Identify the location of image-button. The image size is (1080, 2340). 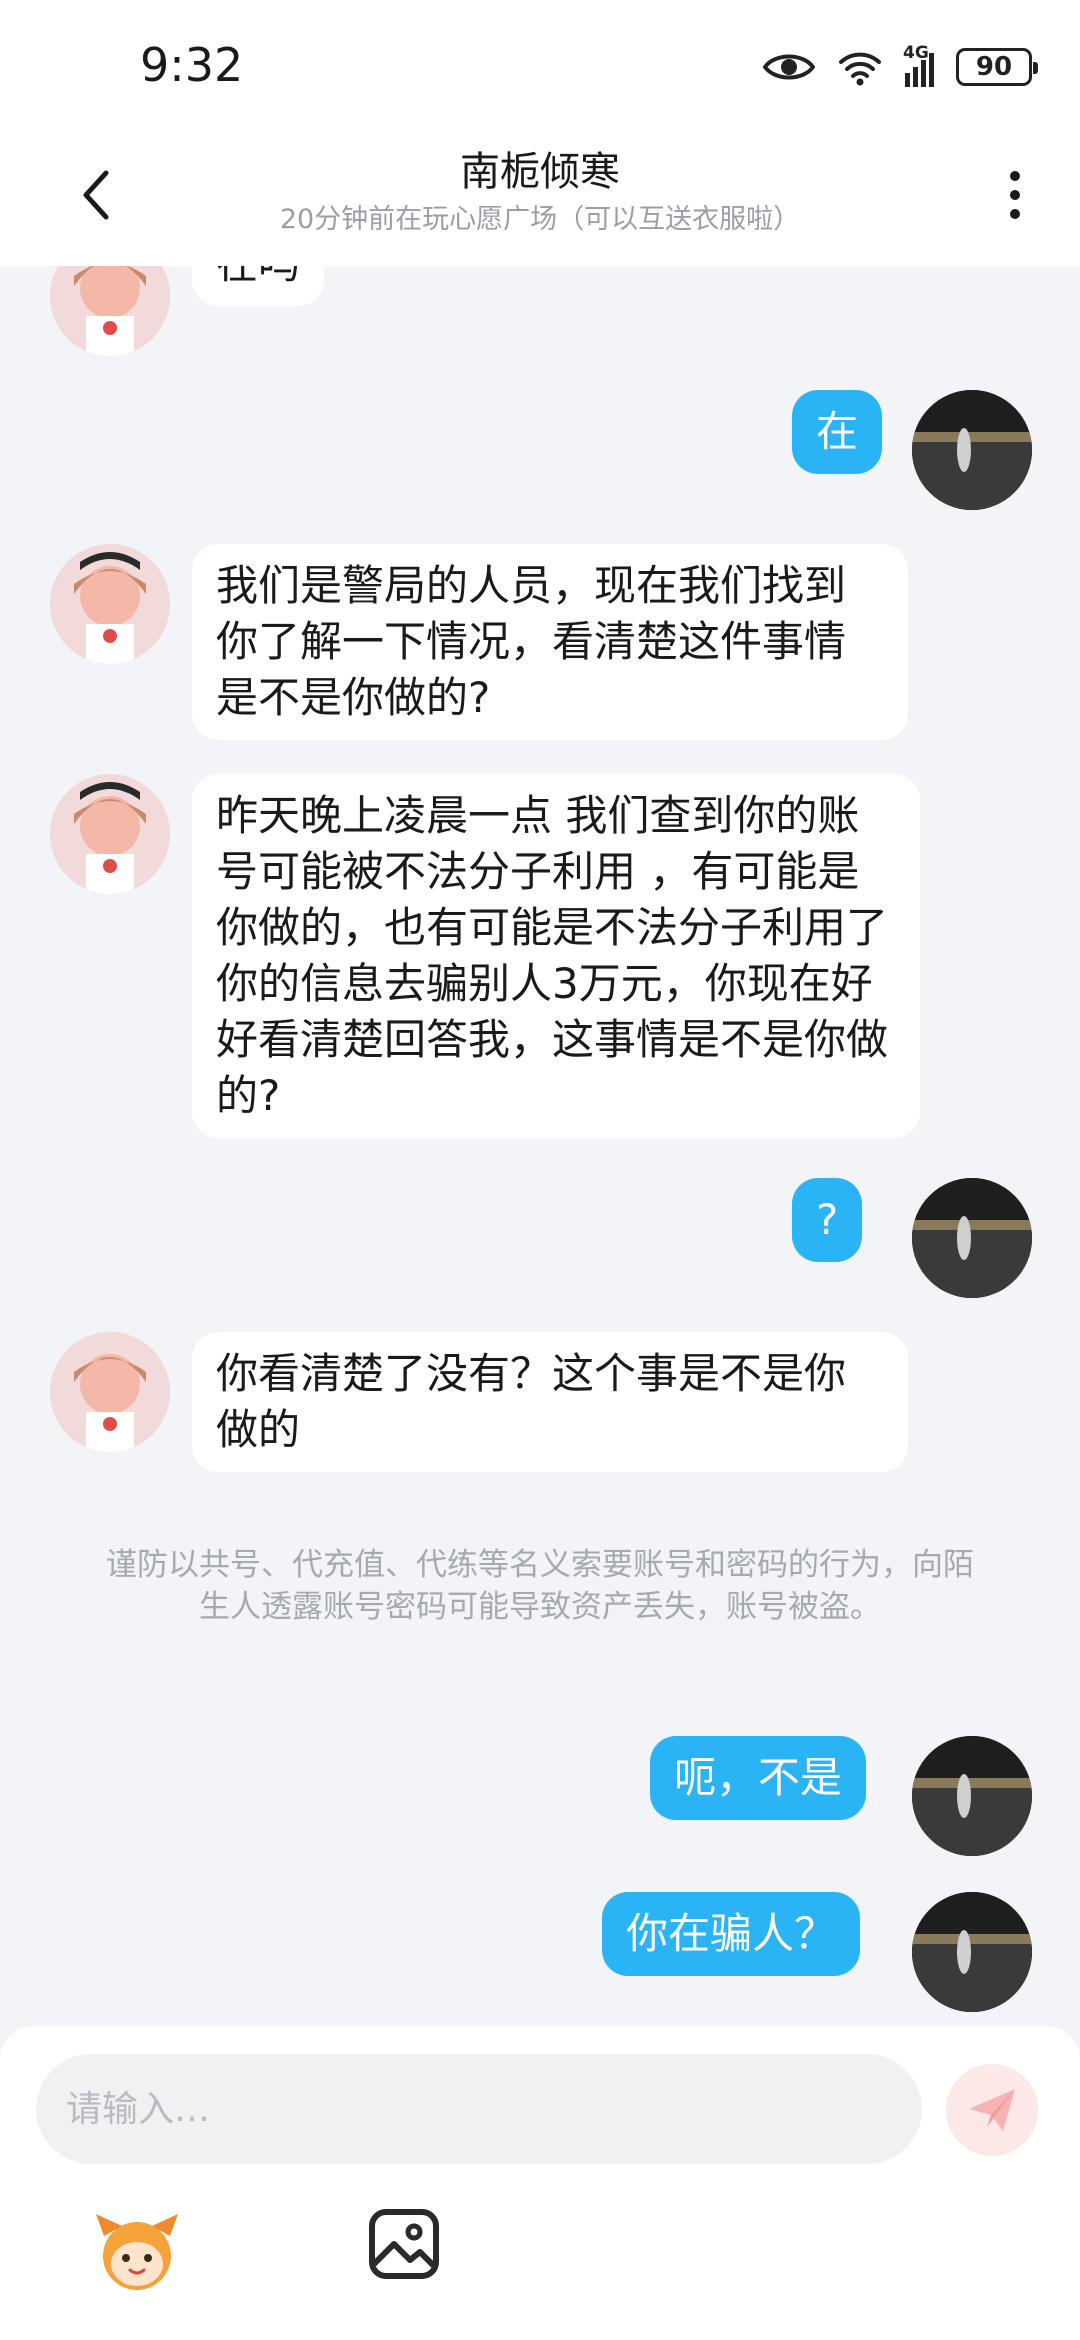
(404, 2244).